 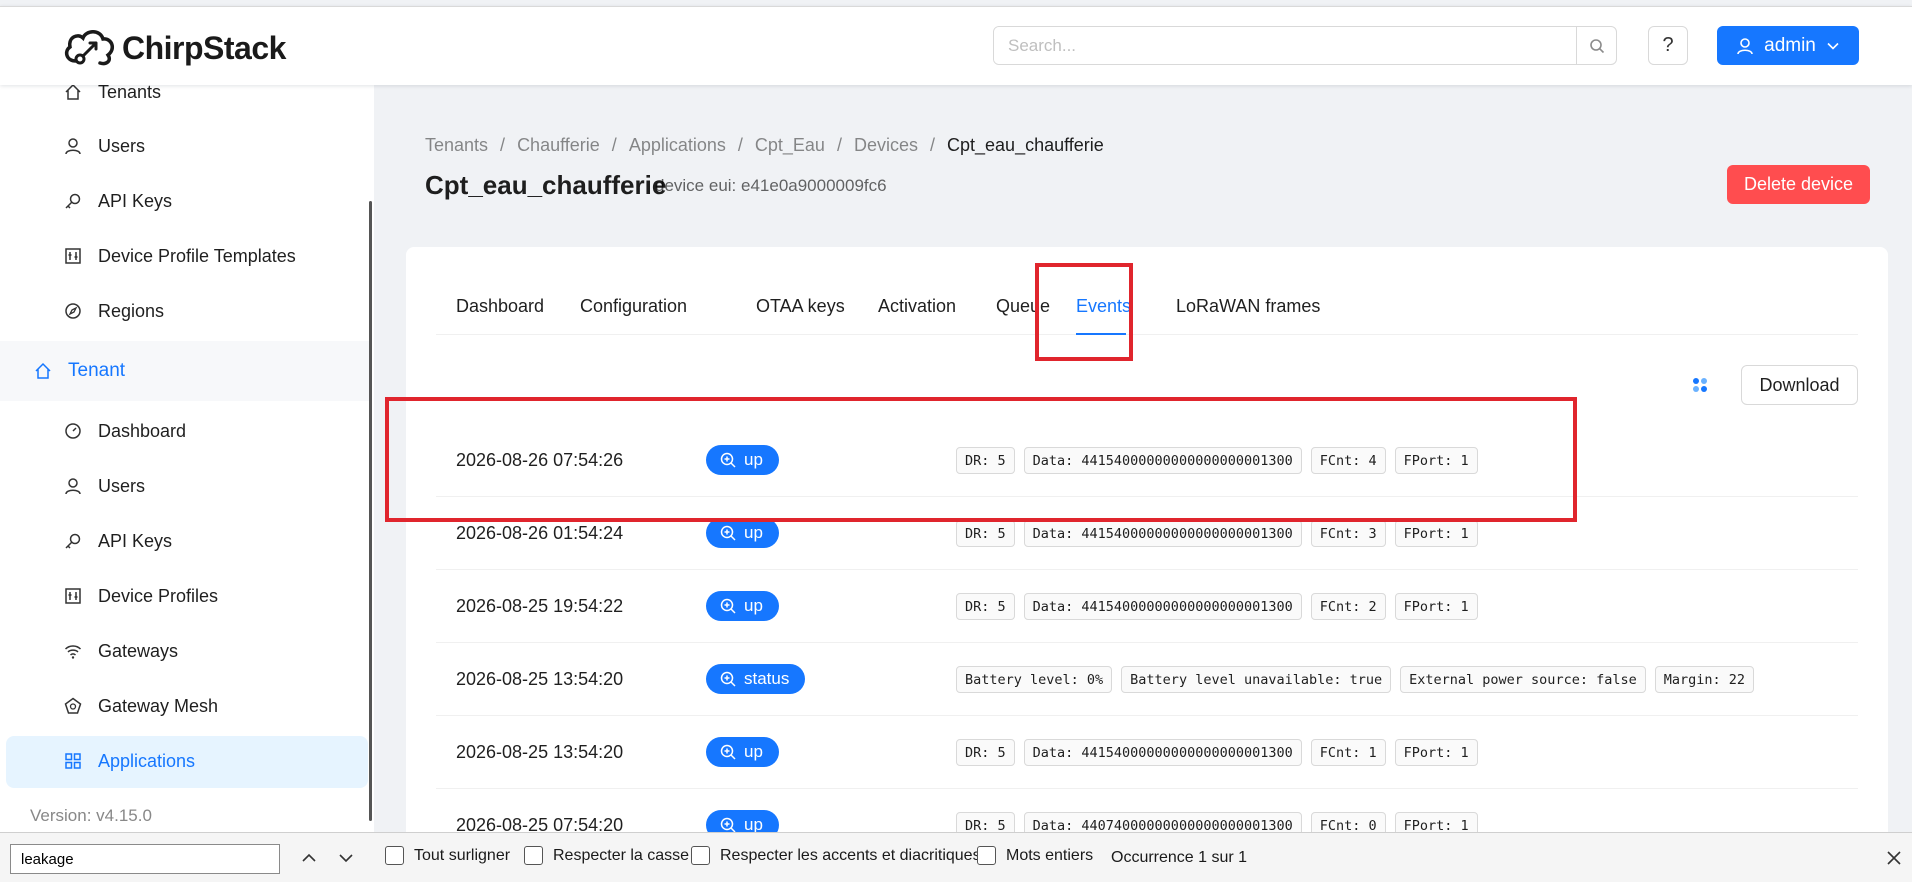 What do you see at coordinates (800, 306) in the screenshot?
I see `tab-otaa-keys: OTAA keys` at bounding box center [800, 306].